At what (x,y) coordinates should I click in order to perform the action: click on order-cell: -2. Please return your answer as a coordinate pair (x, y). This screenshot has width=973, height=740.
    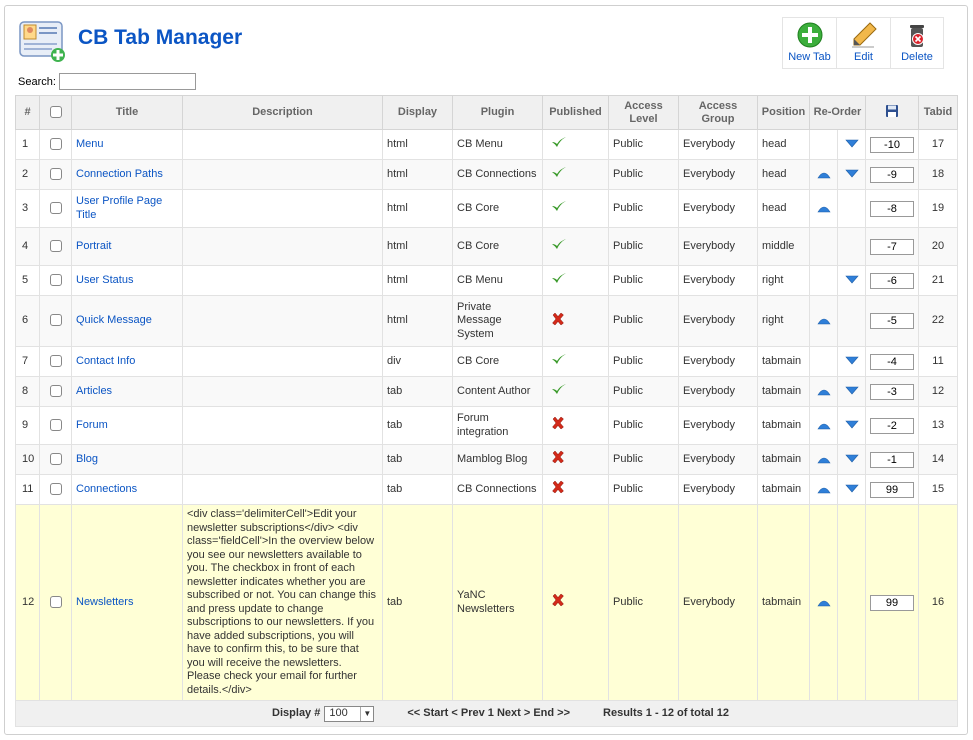
    Looking at the image, I should click on (892, 425).